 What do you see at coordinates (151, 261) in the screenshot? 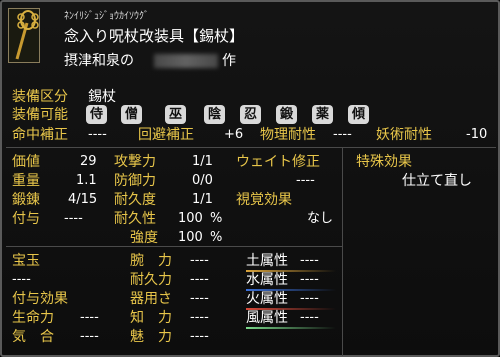
I see `base-stat-label: 腕 力` at bounding box center [151, 261].